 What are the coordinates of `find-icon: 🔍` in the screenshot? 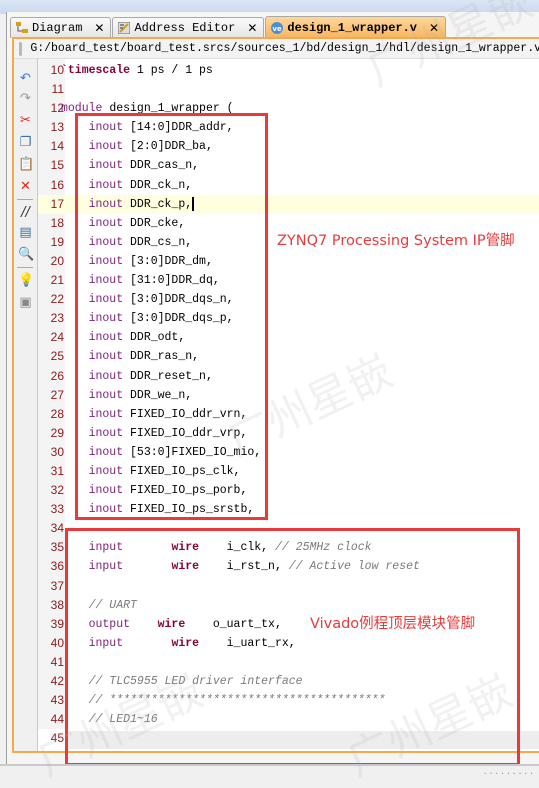 It's located at (26, 254).